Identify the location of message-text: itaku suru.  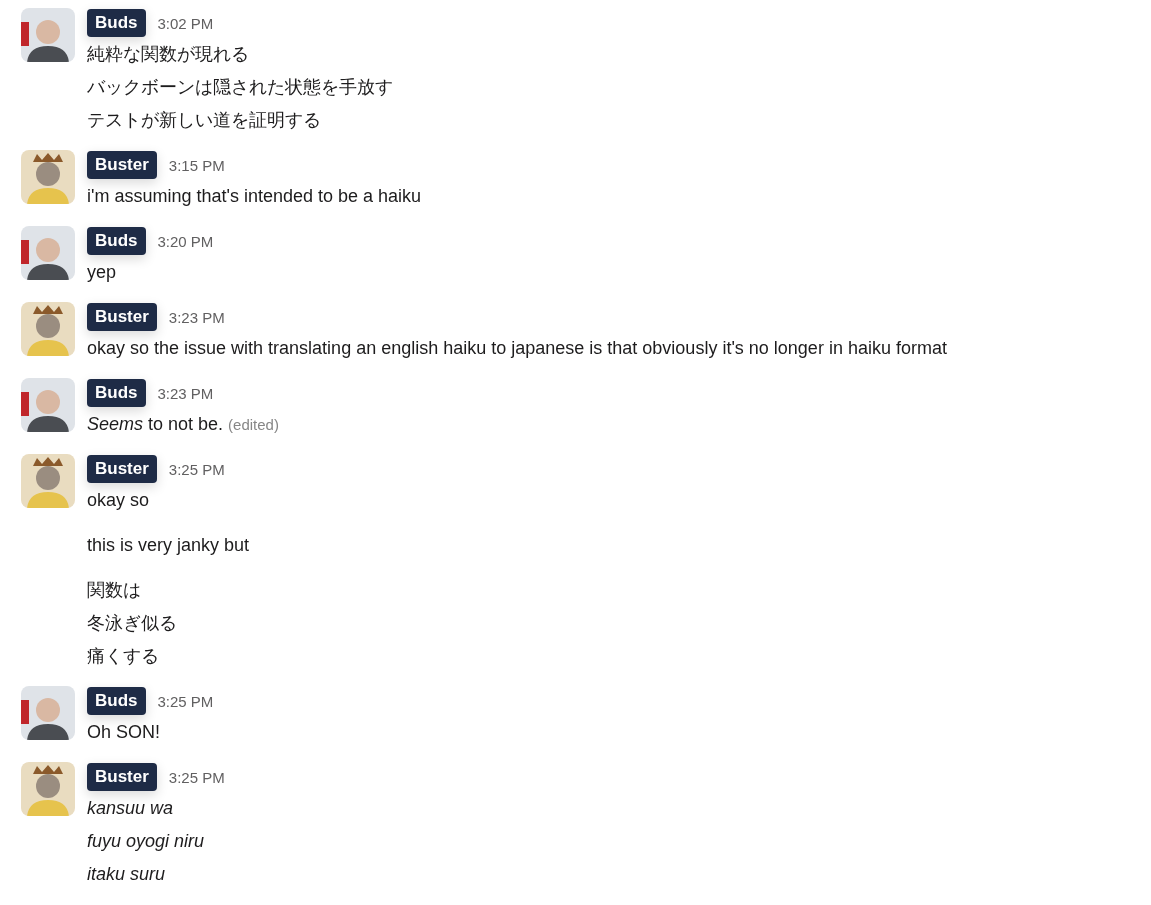
(127, 874).